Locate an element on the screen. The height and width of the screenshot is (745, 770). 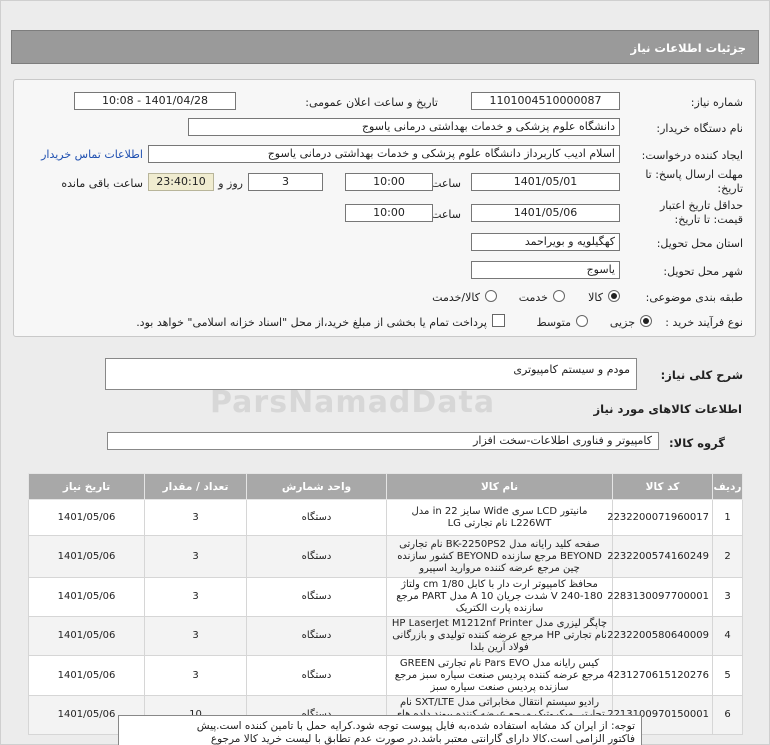
item-code: 2232200580640009 is located at coordinates (660, 636).